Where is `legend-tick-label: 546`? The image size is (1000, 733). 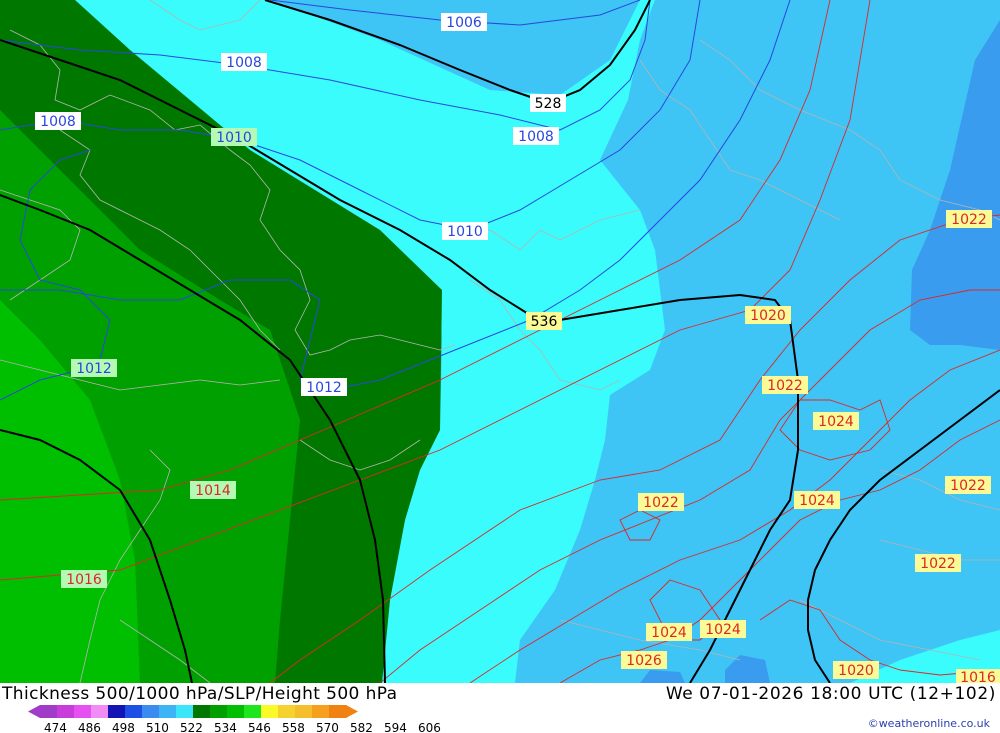
legend-tick-label: 546 is located at coordinates (259, 727).